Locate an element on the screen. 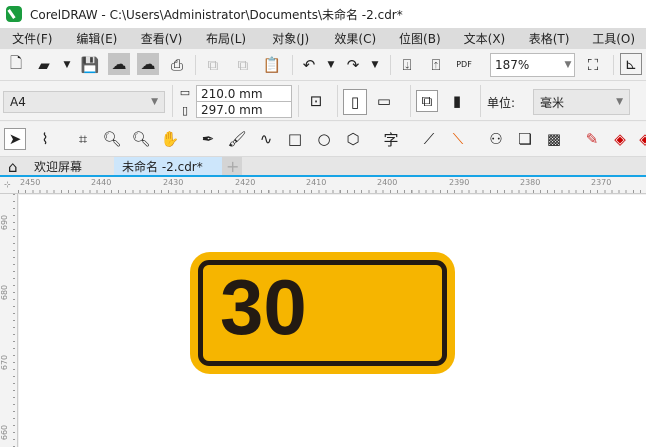 Image resolution: width=646 pixels, height=447 pixels. page-height-input: 297.0 mm is located at coordinates (244, 109).